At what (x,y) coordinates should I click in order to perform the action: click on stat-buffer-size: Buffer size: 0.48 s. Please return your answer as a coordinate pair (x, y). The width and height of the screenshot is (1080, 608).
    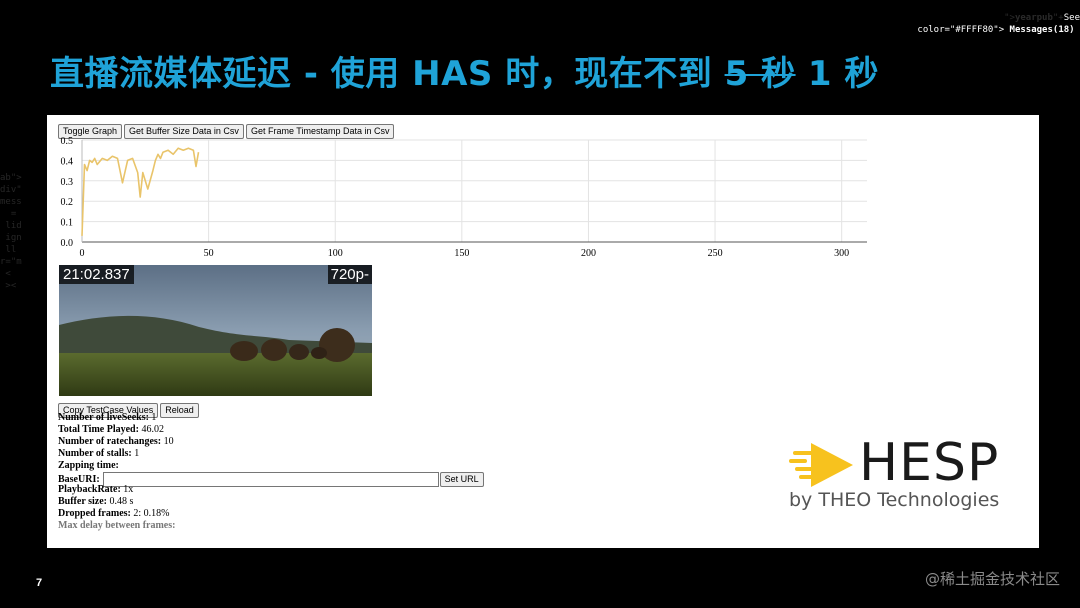
    Looking at the image, I should click on (96, 501).